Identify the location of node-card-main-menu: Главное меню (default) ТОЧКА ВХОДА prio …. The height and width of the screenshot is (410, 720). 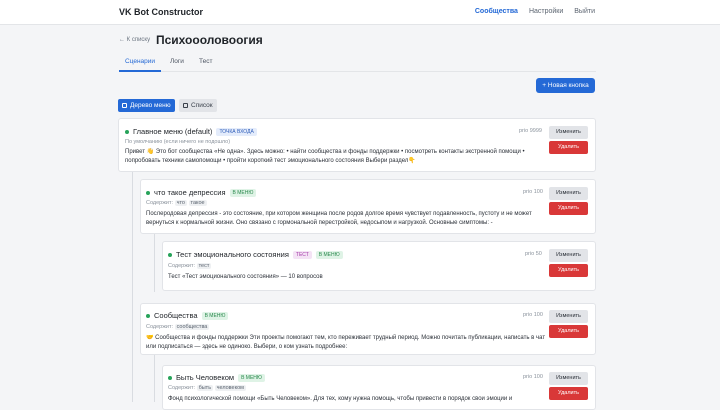
(357, 145).